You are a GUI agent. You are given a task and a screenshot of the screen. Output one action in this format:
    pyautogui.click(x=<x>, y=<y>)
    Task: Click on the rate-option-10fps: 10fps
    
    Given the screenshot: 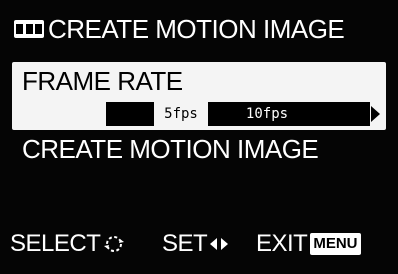 What is the action you would take?
    pyautogui.click(x=267, y=114)
    